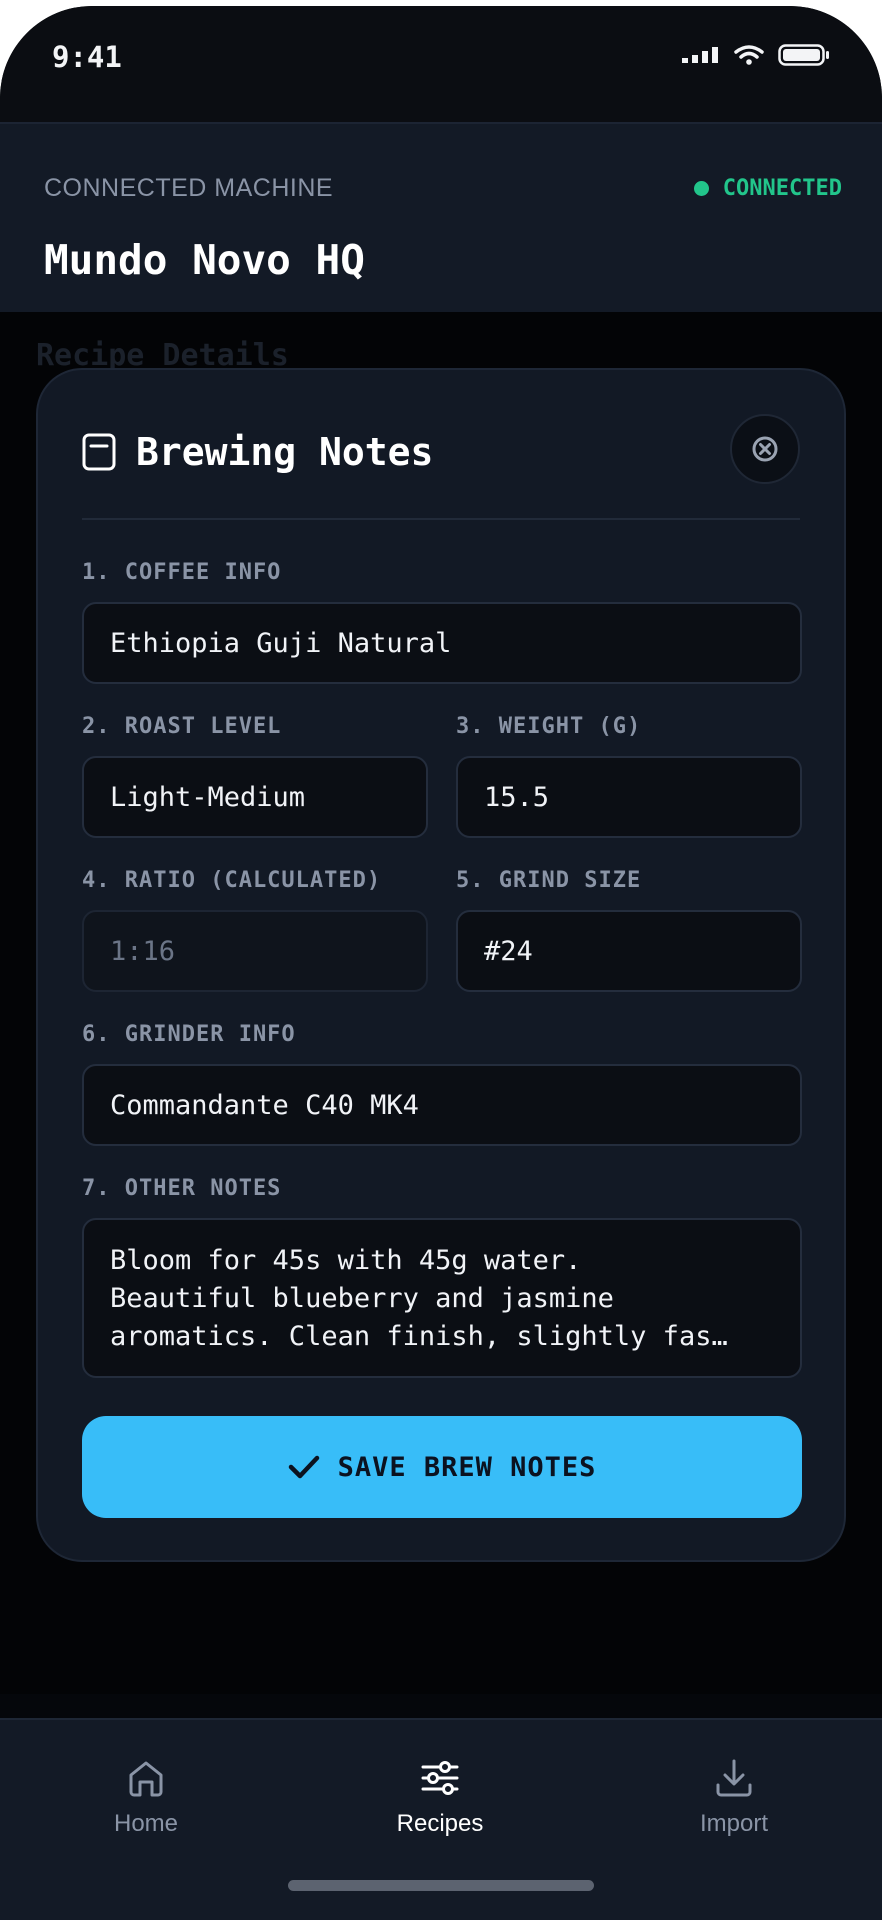 The image size is (882, 1920). What do you see at coordinates (146, 1779) in the screenshot?
I see `home-icon` at bounding box center [146, 1779].